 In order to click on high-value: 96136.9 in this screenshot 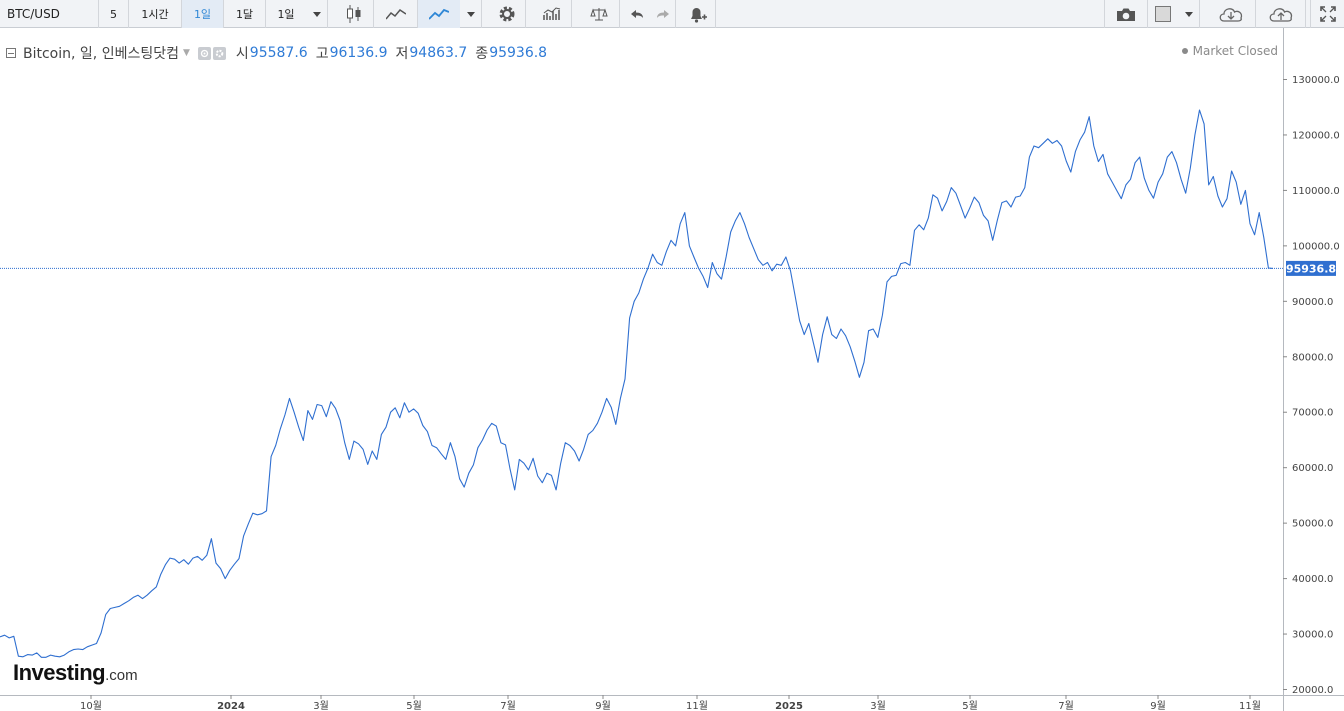, I will do `click(358, 53)`.